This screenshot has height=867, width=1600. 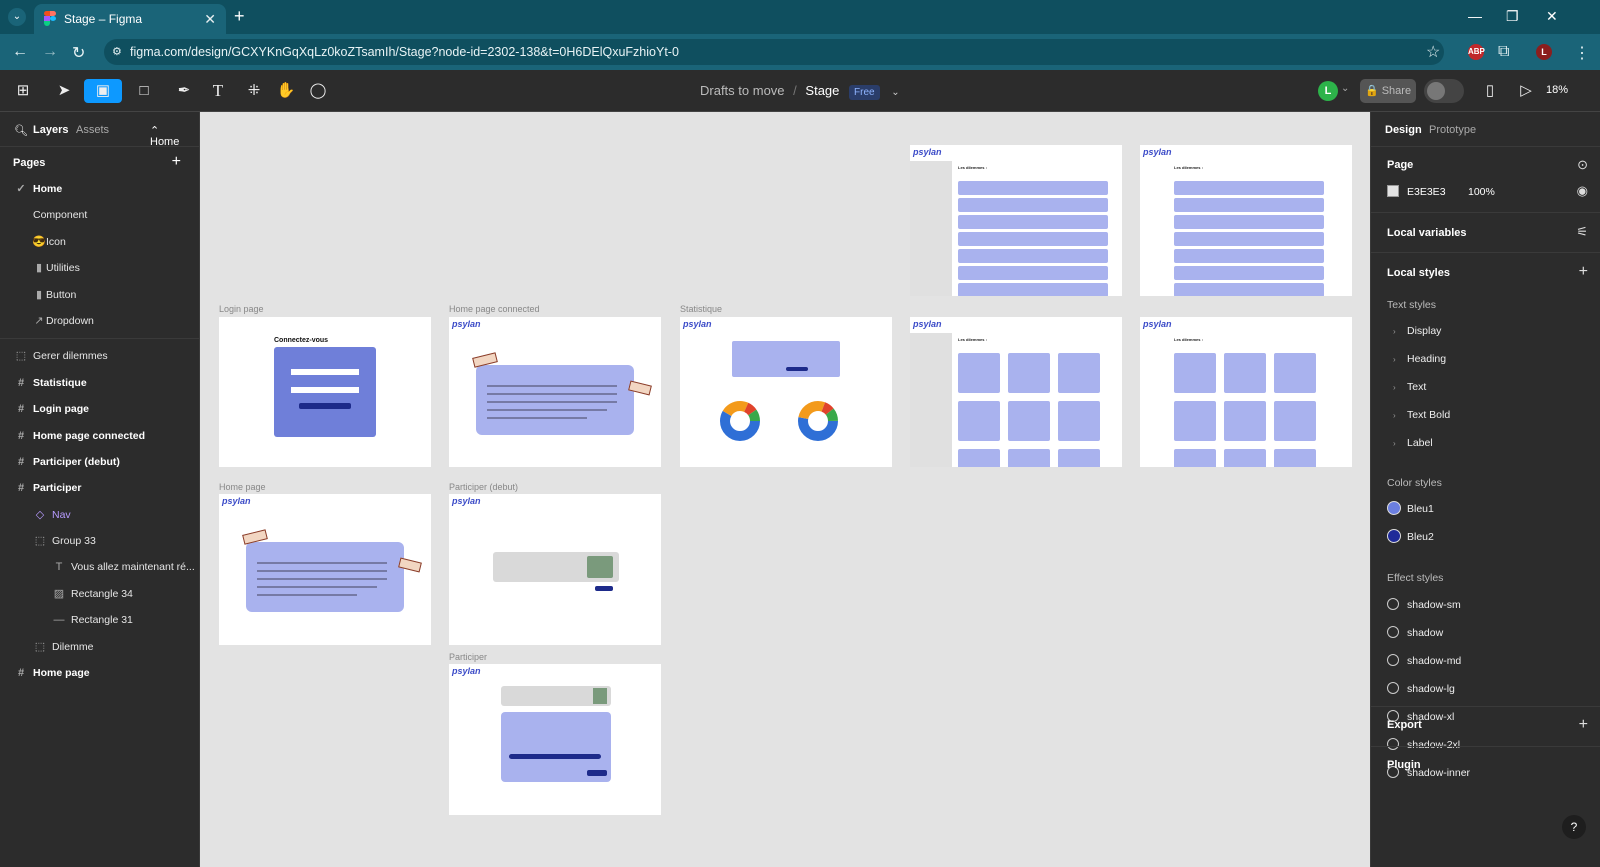 I want to click on local-variables-title: Local variables, so click(x=1427, y=233).